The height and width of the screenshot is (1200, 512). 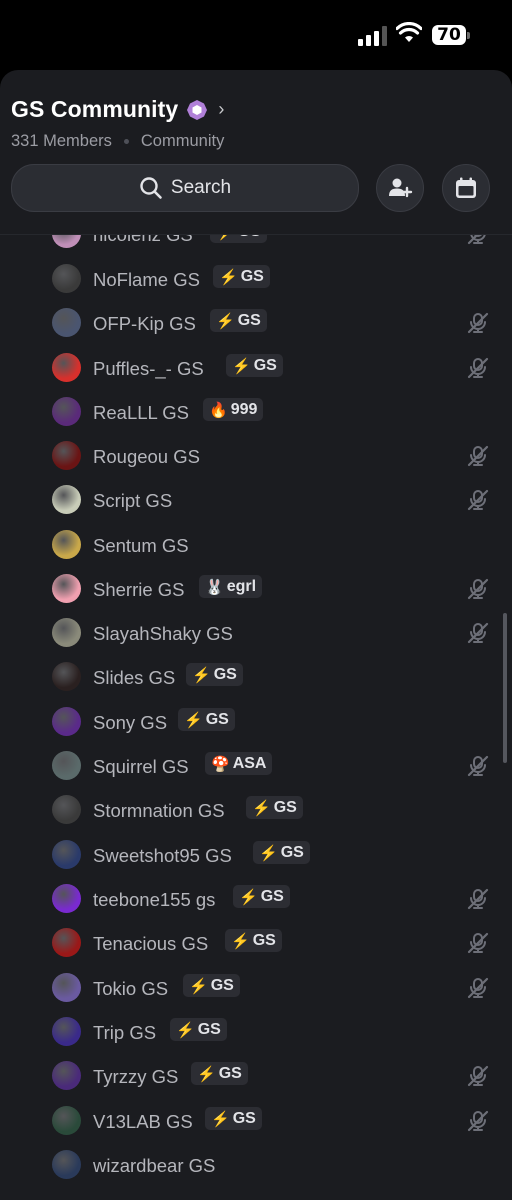 What do you see at coordinates (94, 109) in the screenshot?
I see `server-name: GS Community` at bounding box center [94, 109].